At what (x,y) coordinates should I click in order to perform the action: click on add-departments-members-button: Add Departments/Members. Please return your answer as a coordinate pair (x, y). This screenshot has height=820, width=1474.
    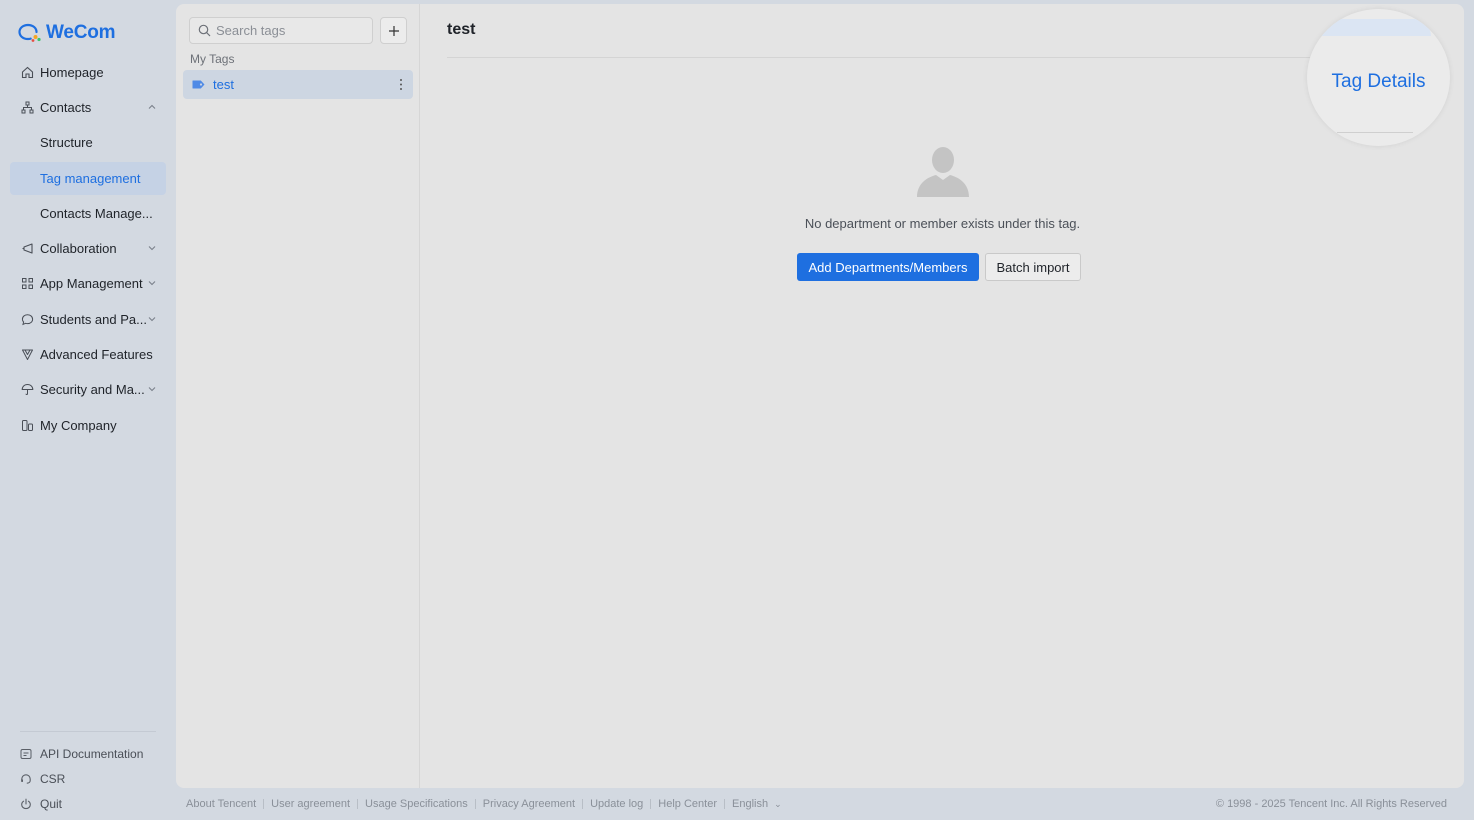
    Looking at the image, I should click on (888, 267).